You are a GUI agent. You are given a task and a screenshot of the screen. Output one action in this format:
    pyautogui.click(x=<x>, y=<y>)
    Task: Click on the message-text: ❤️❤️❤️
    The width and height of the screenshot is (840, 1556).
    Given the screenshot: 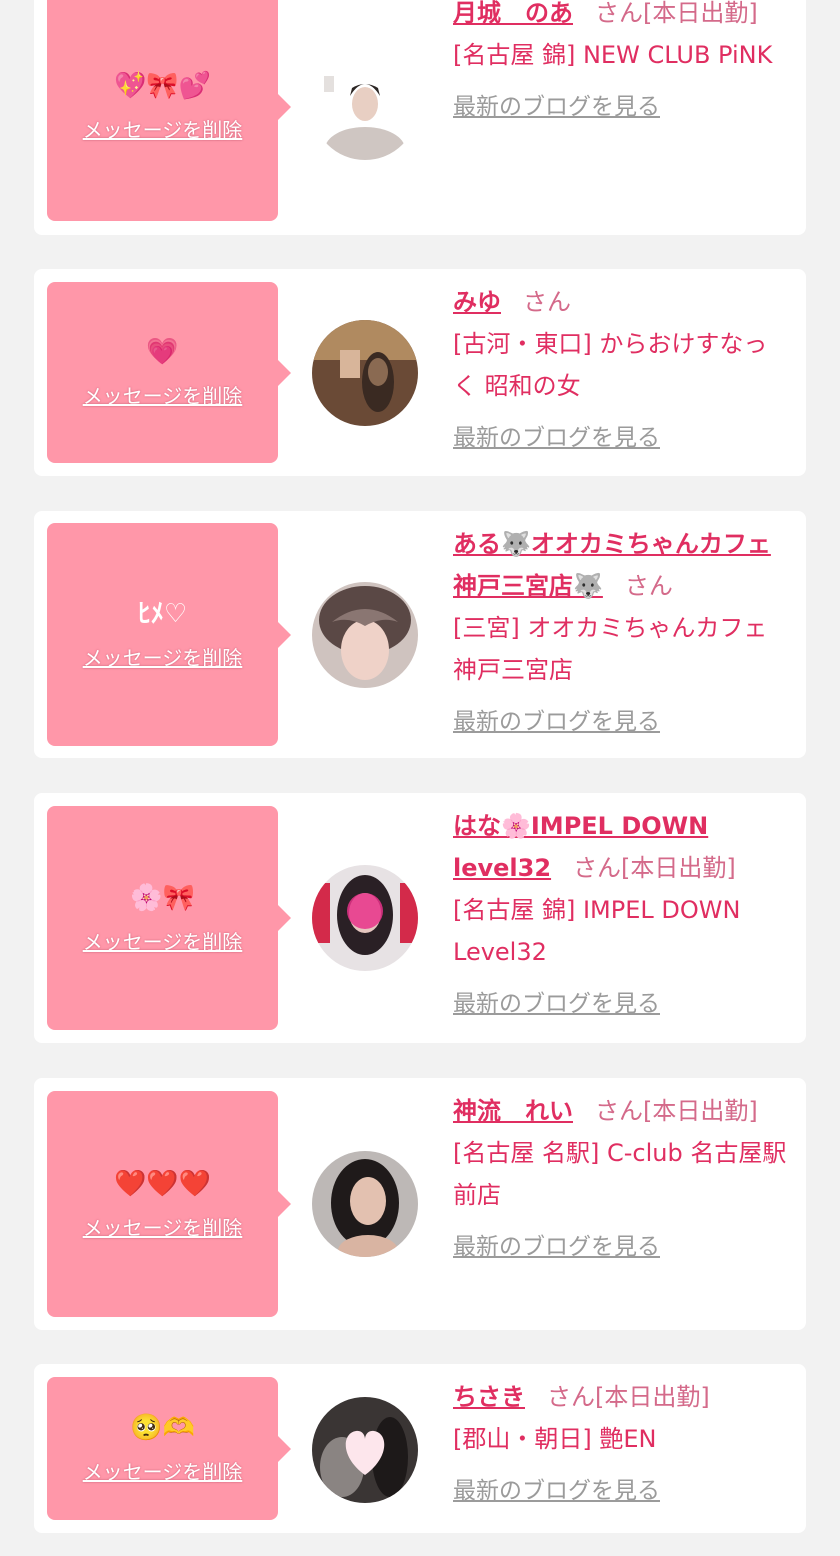 What is the action you would take?
    pyautogui.click(x=162, y=1183)
    